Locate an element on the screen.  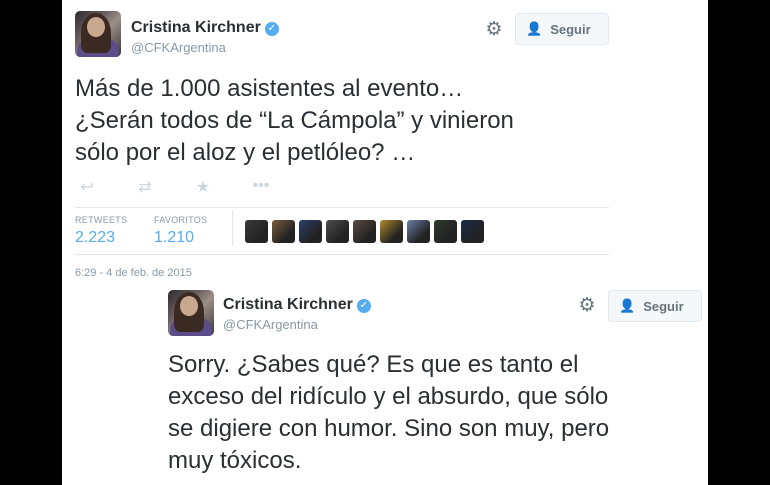
favorites-count: 1.210 is located at coordinates (174, 238).